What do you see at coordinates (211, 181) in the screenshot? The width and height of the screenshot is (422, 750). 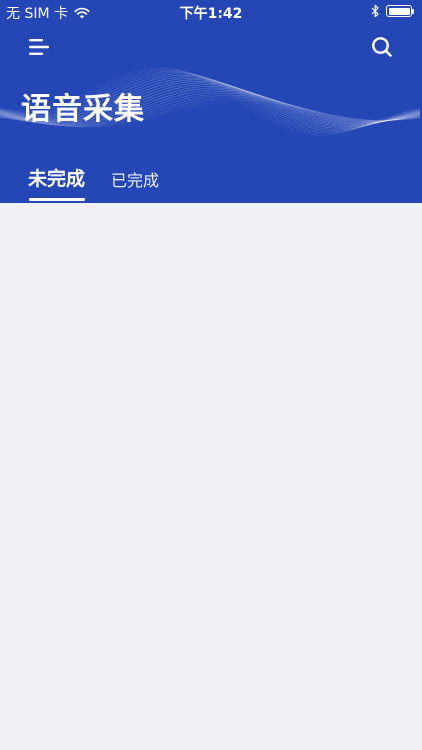 I see `tab-bar: 未完成 已完成` at bounding box center [211, 181].